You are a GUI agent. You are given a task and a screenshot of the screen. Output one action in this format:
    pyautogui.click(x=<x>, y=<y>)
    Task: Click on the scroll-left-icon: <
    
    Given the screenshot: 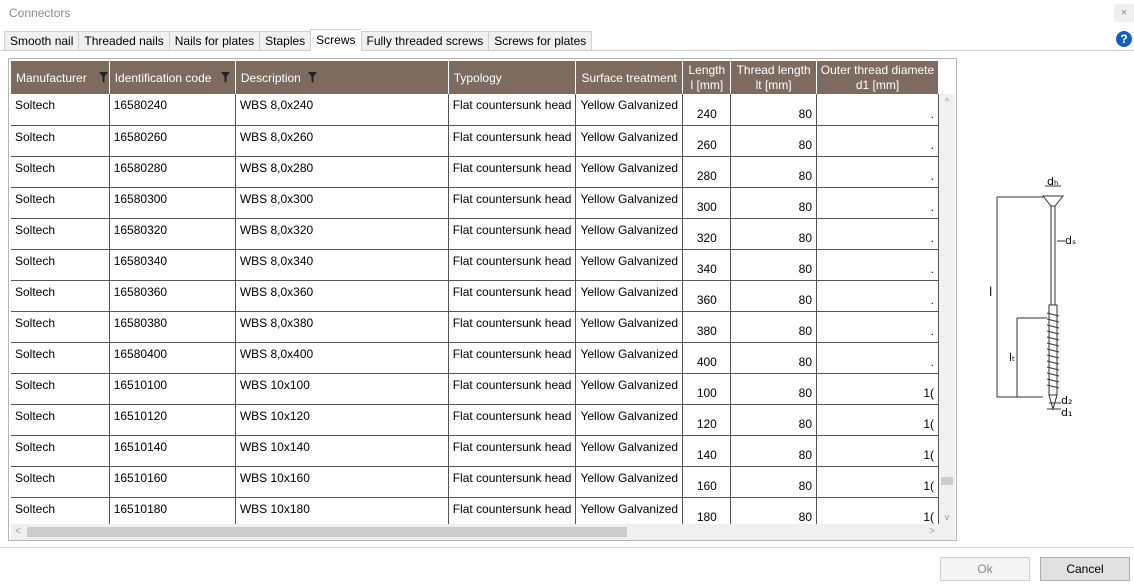 What is the action you would take?
    pyautogui.click(x=18, y=532)
    